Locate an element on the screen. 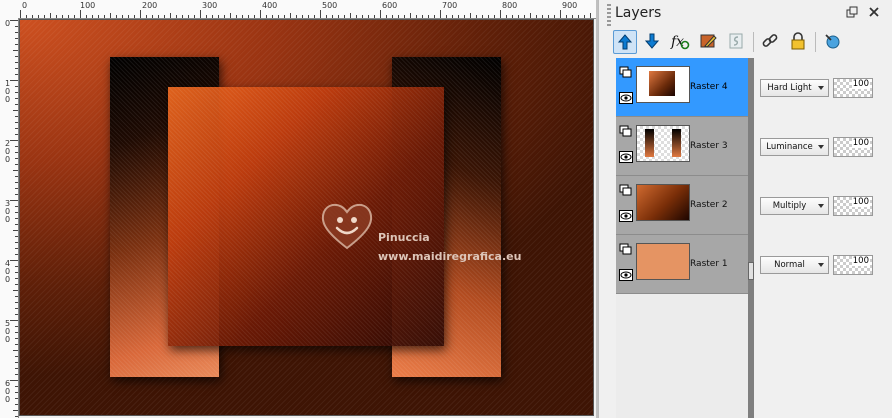 The width and height of the screenshot is (892, 418). blend-mode-select: Hard Light is located at coordinates (794, 88).